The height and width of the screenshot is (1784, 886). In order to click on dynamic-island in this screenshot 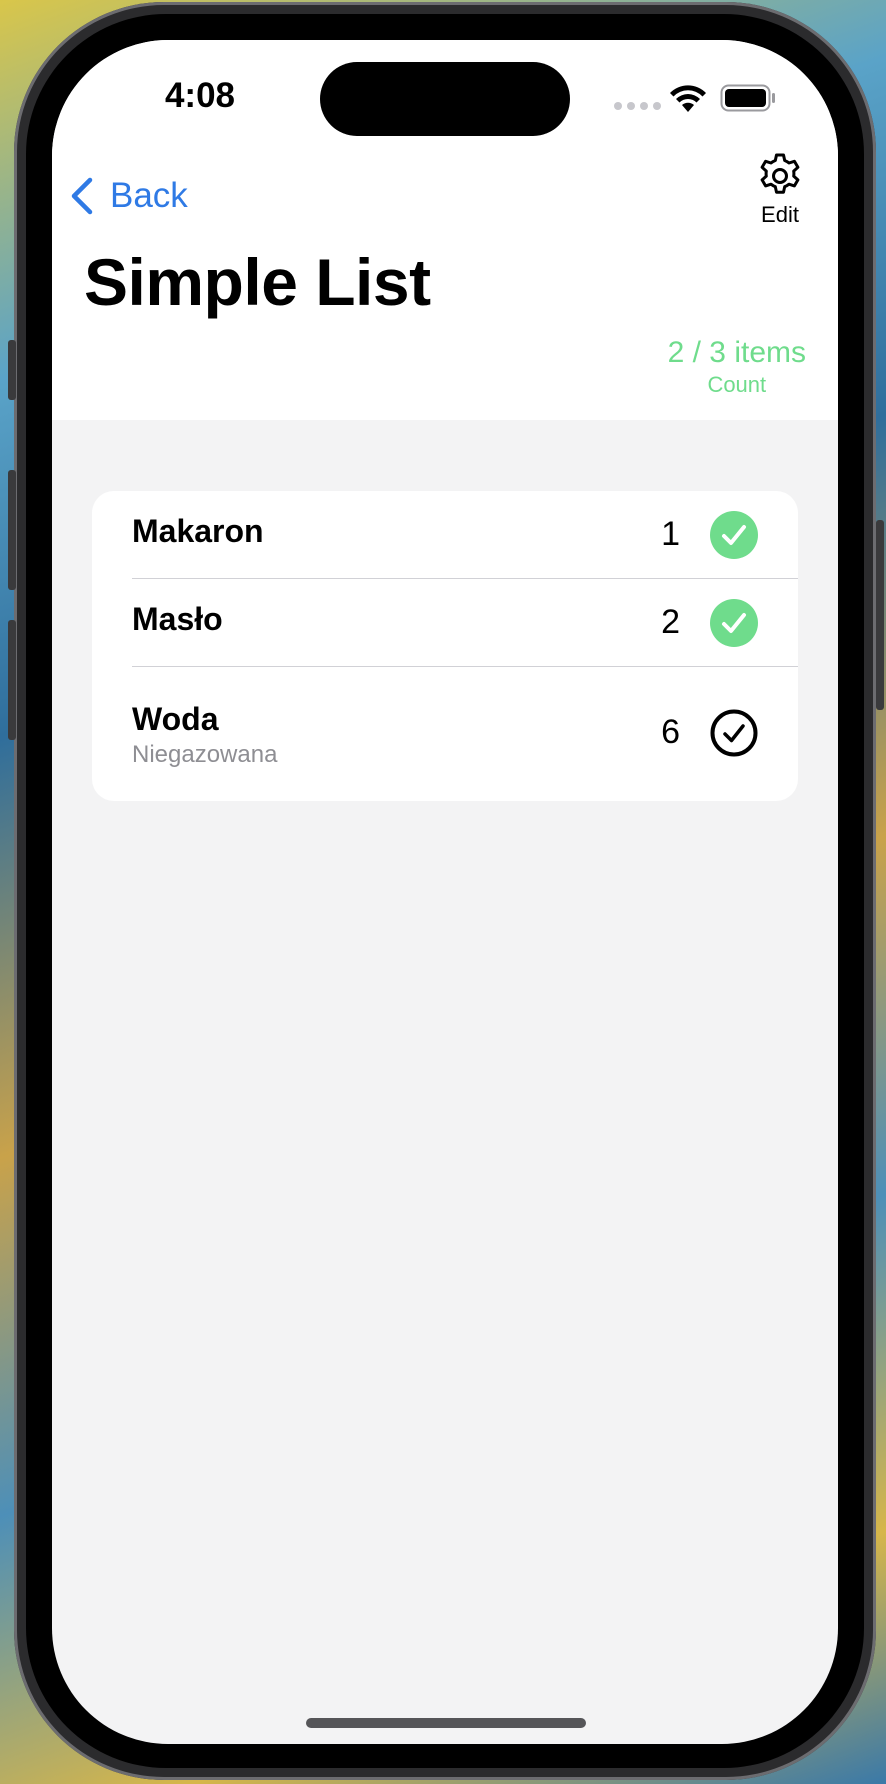, I will do `click(445, 99)`.